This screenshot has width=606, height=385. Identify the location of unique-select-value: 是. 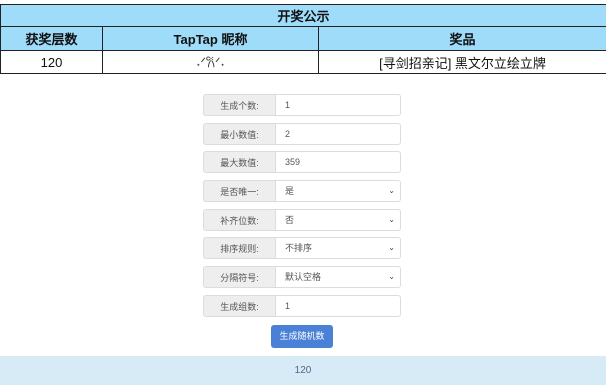
(290, 191).